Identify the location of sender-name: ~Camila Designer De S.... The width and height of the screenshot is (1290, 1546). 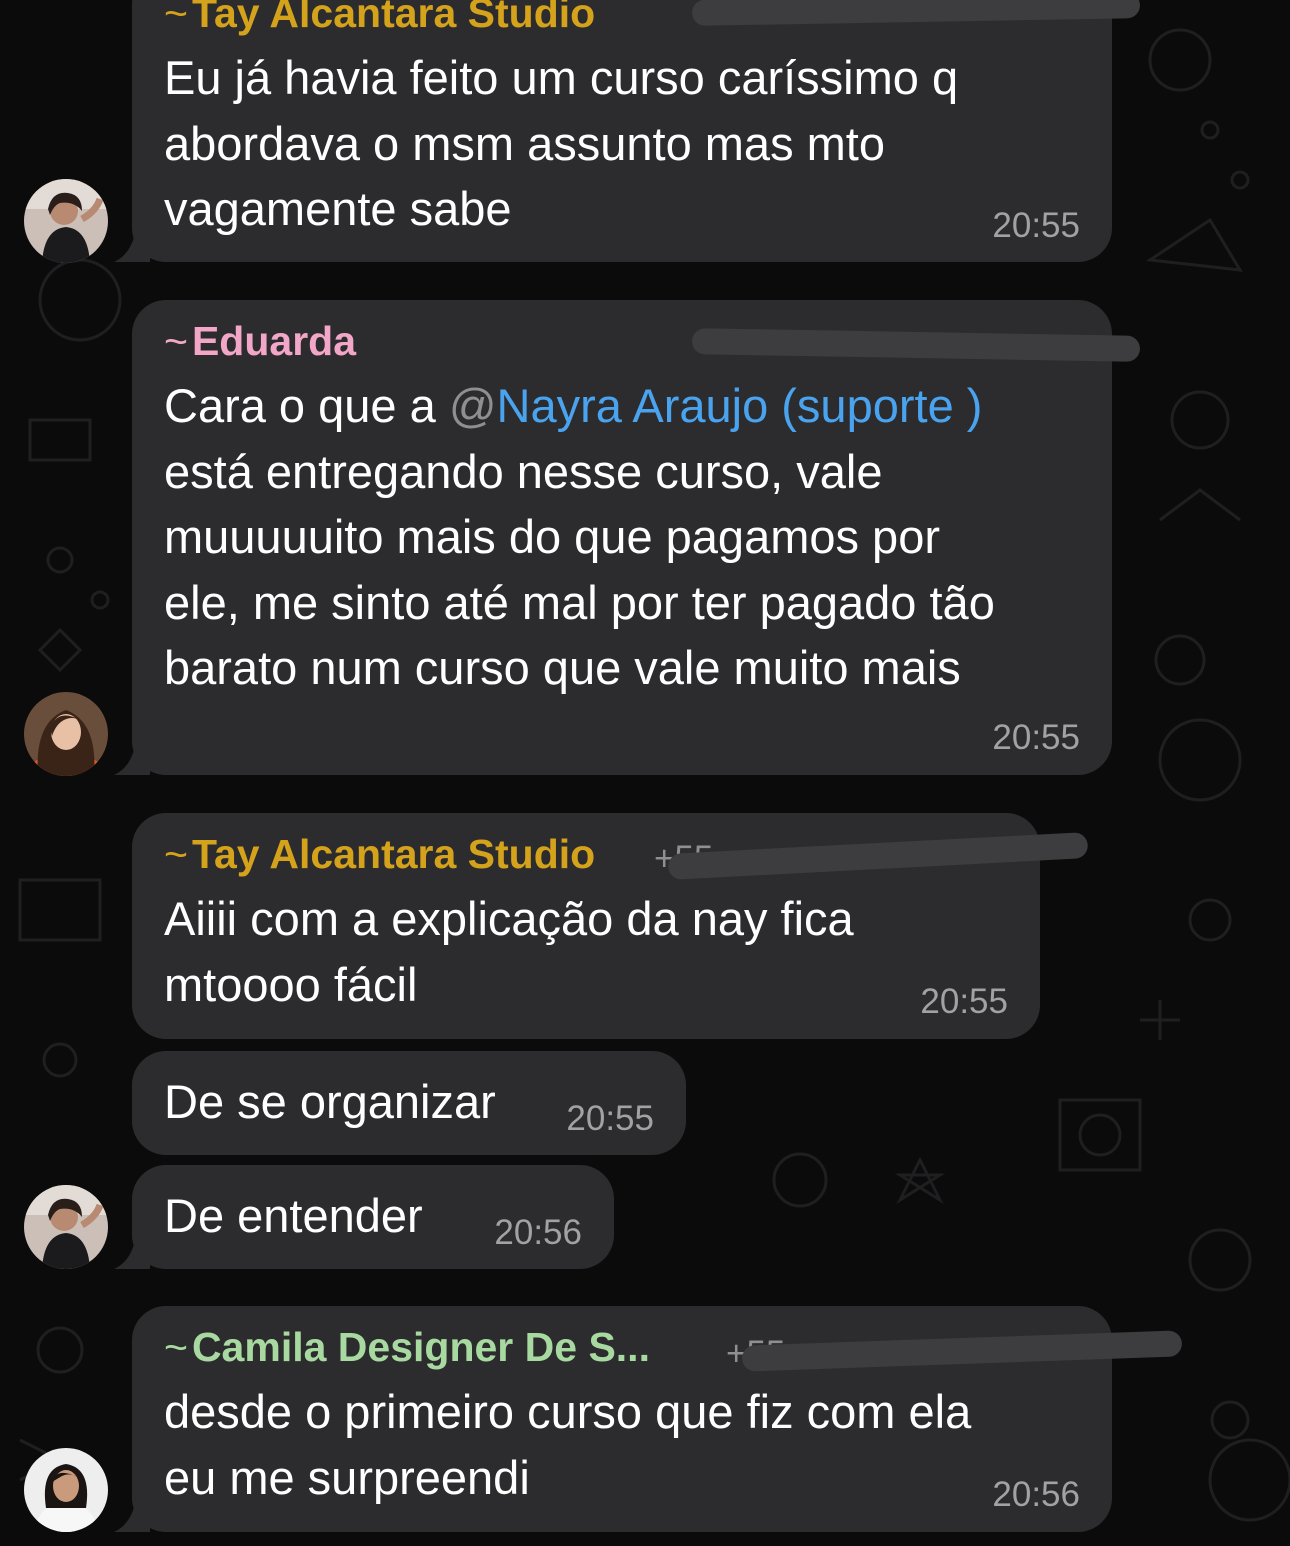
(407, 1347).